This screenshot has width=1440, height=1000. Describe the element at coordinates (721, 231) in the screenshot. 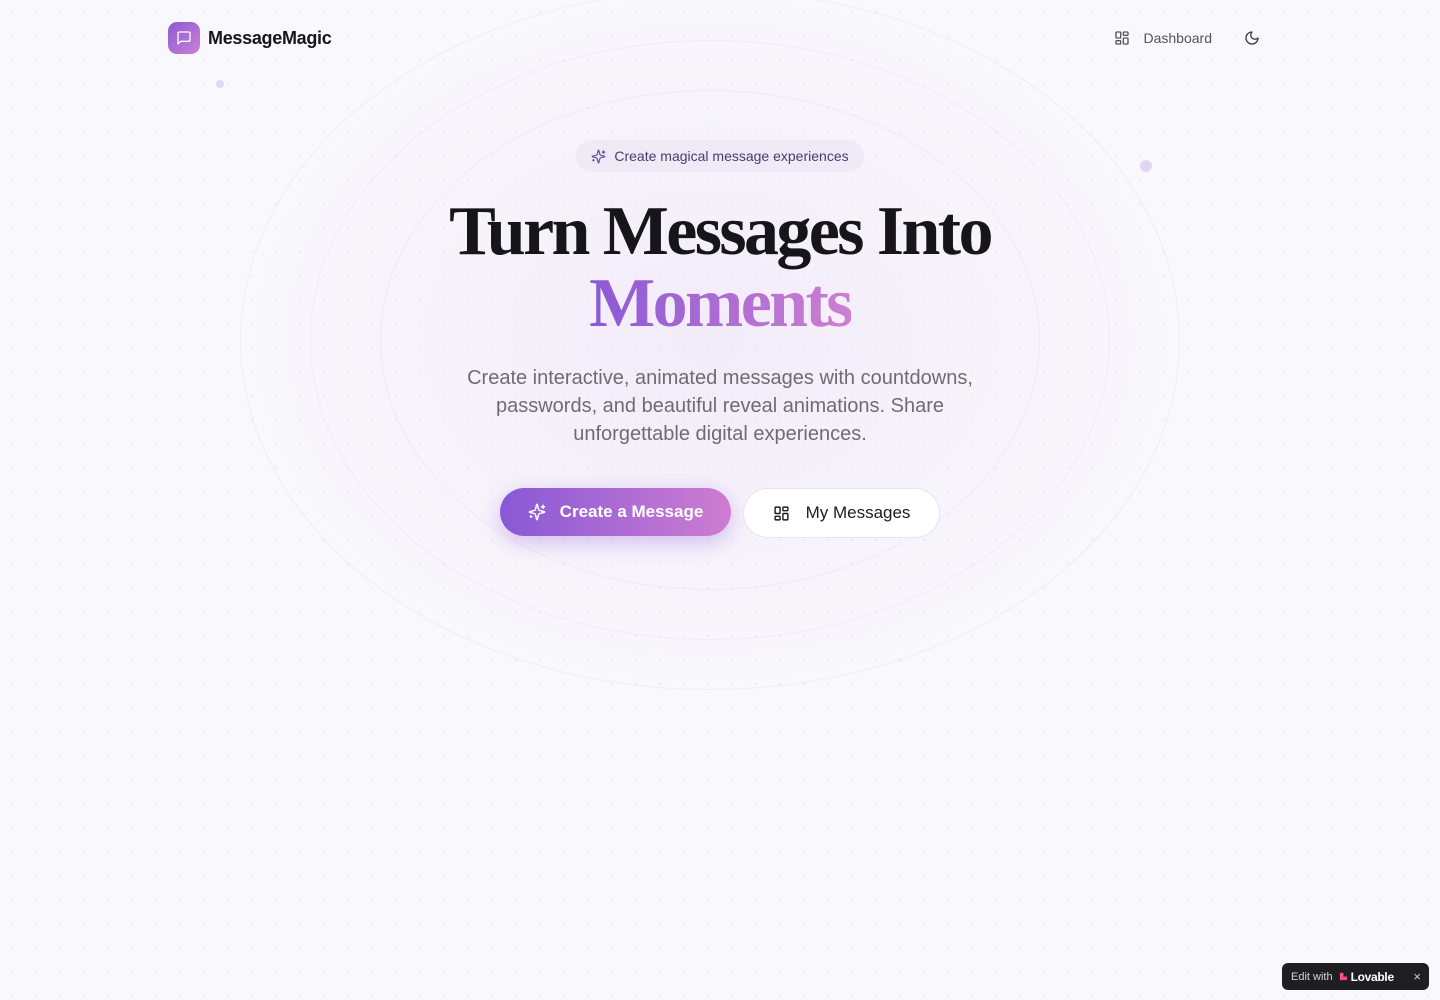

I see `hero-title-line-1: Turn Messages Into` at that location.